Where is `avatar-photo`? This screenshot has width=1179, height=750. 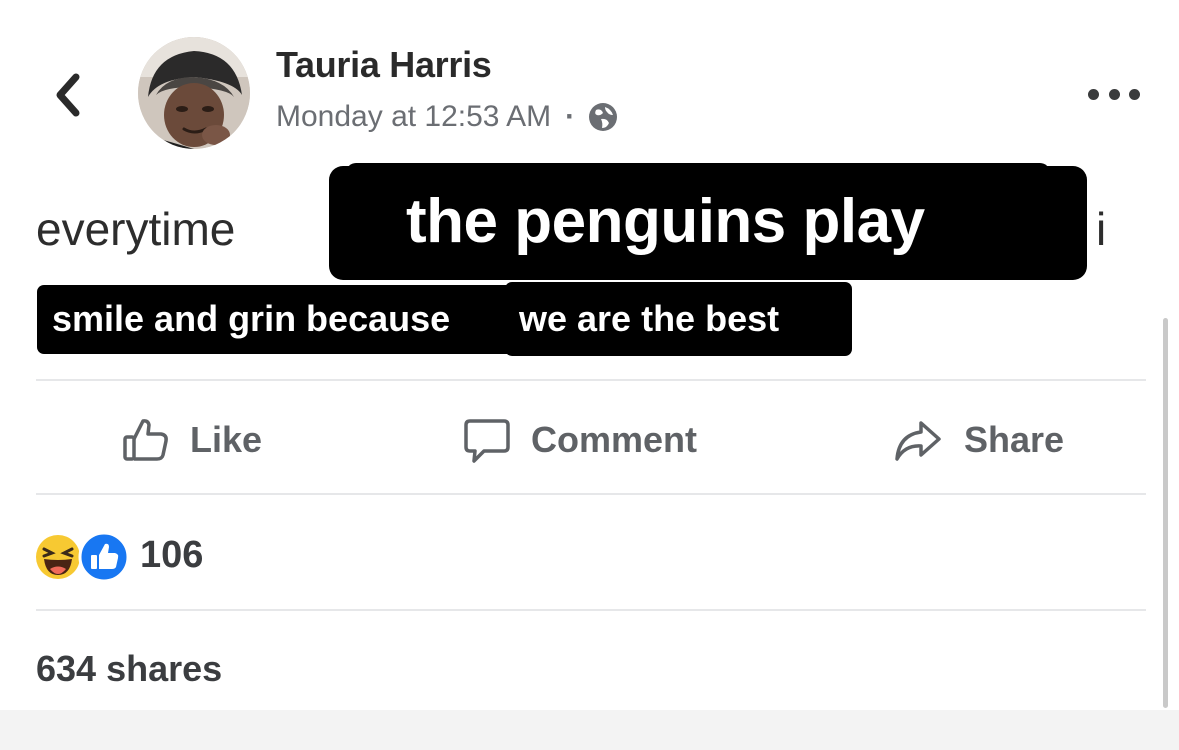 avatar-photo is located at coordinates (194, 93).